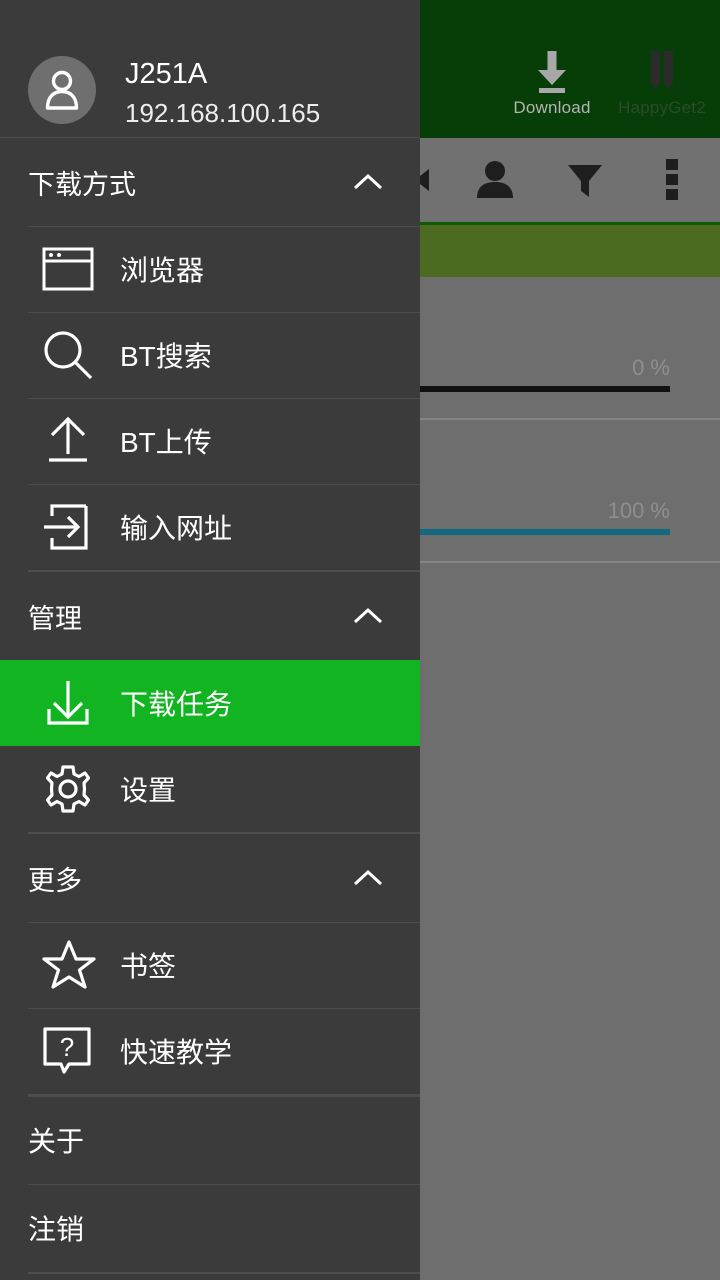  Describe the element at coordinates (210, 1140) in the screenshot. I see `sidebar-item-about: 关于` at that location.